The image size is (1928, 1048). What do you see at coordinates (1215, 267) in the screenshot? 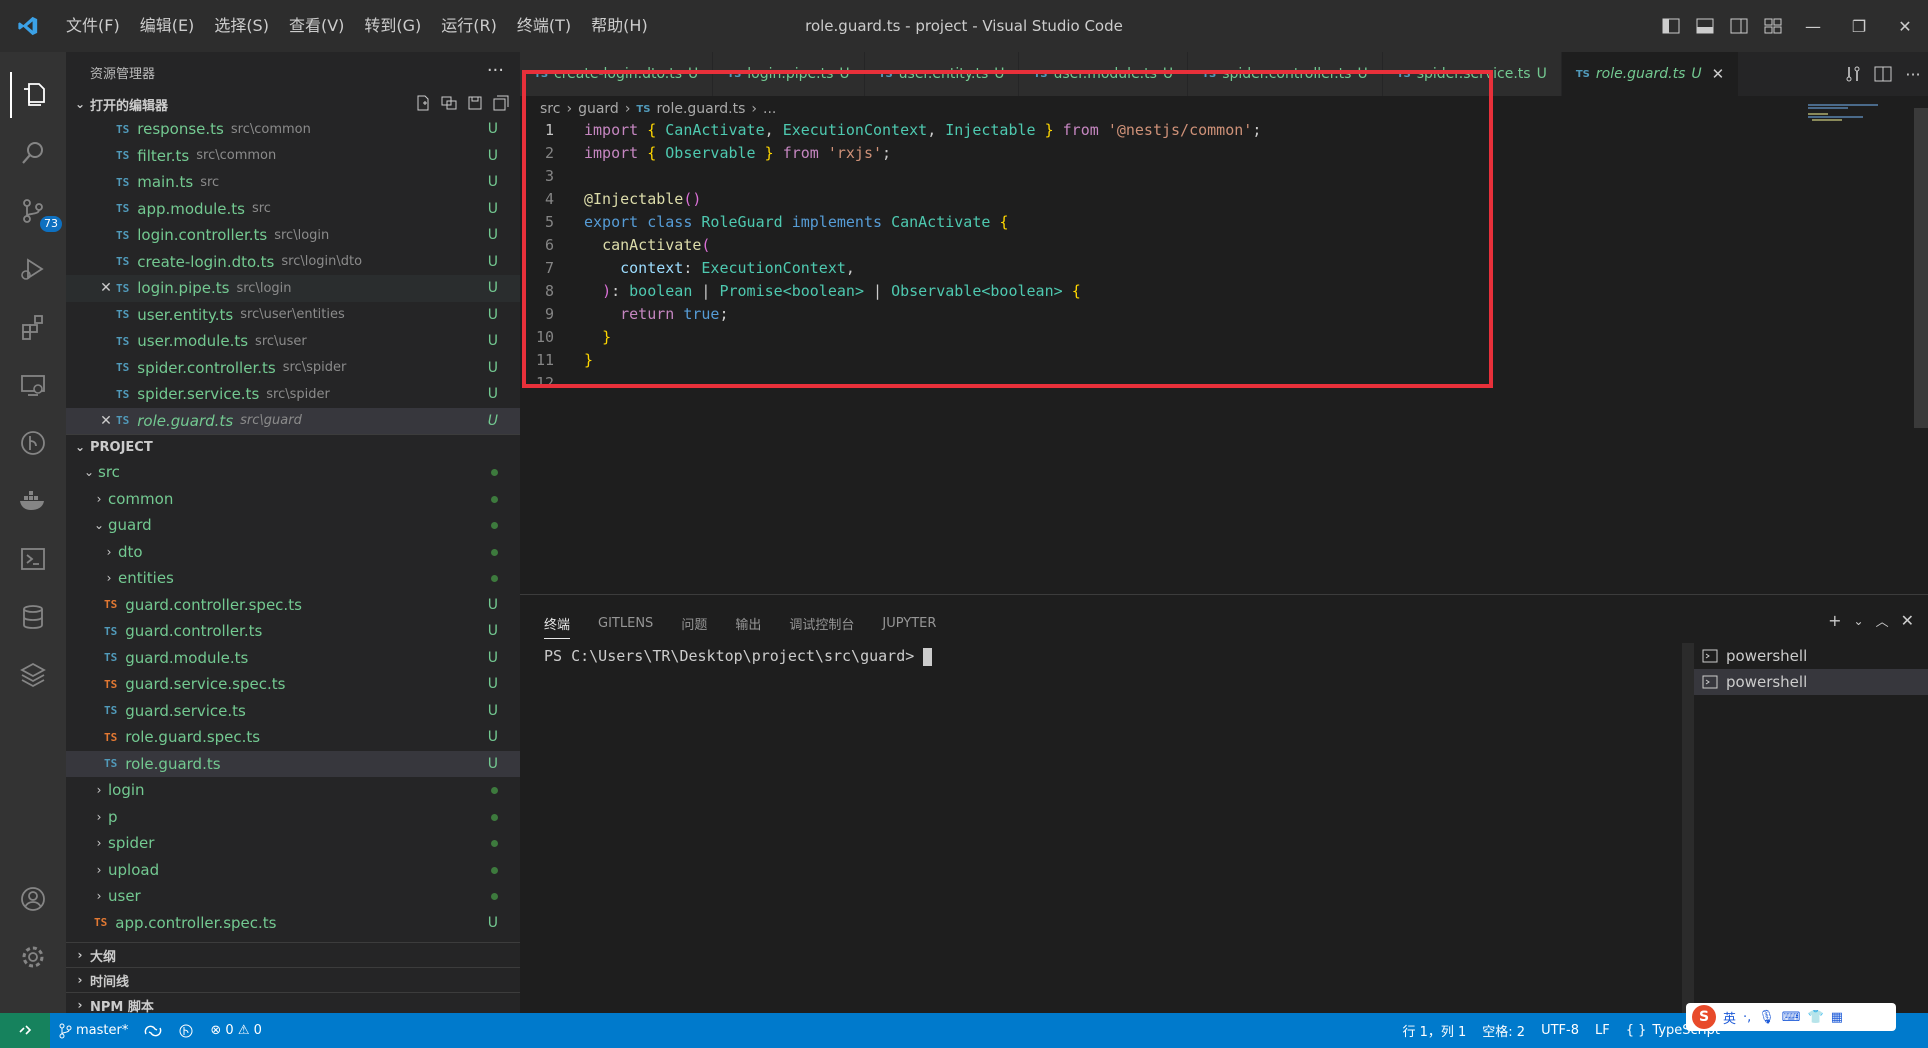
I see `code-line: 7 context: ExecutionContext,` at bounding box center [1215, 267].